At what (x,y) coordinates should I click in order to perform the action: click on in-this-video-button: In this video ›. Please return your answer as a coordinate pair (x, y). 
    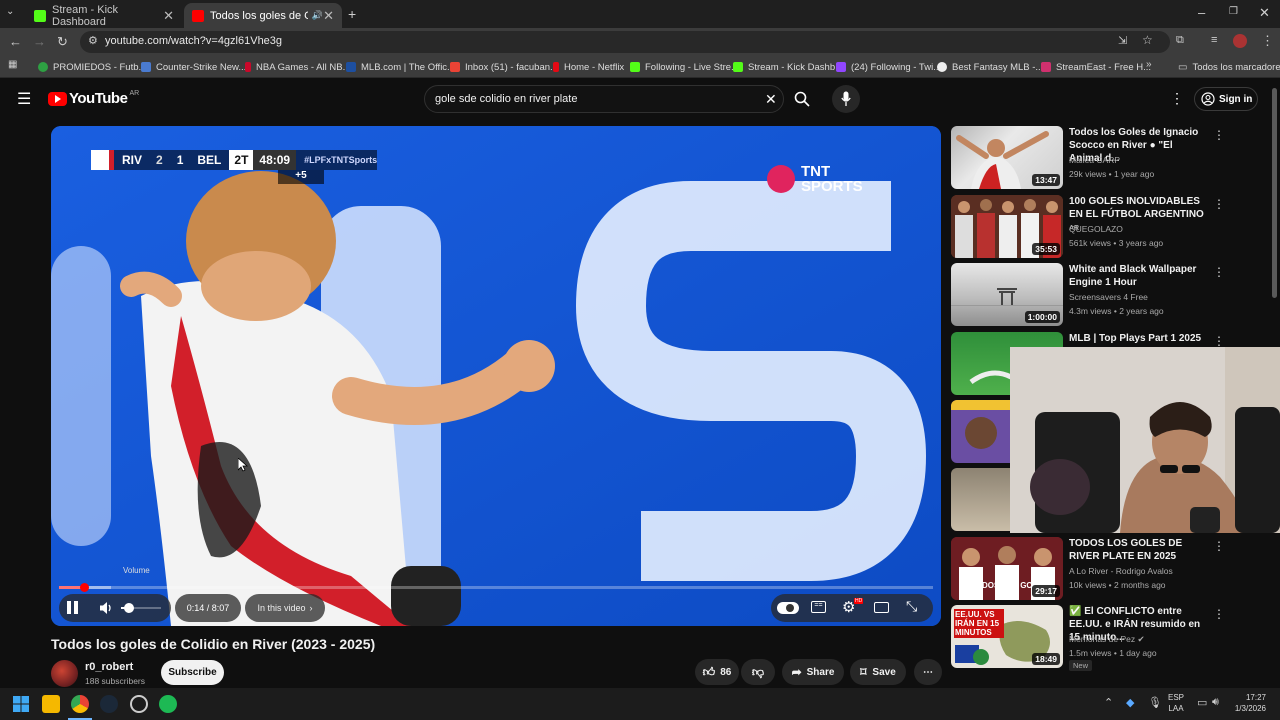
    Looking at the image, I should click on (285, 608).